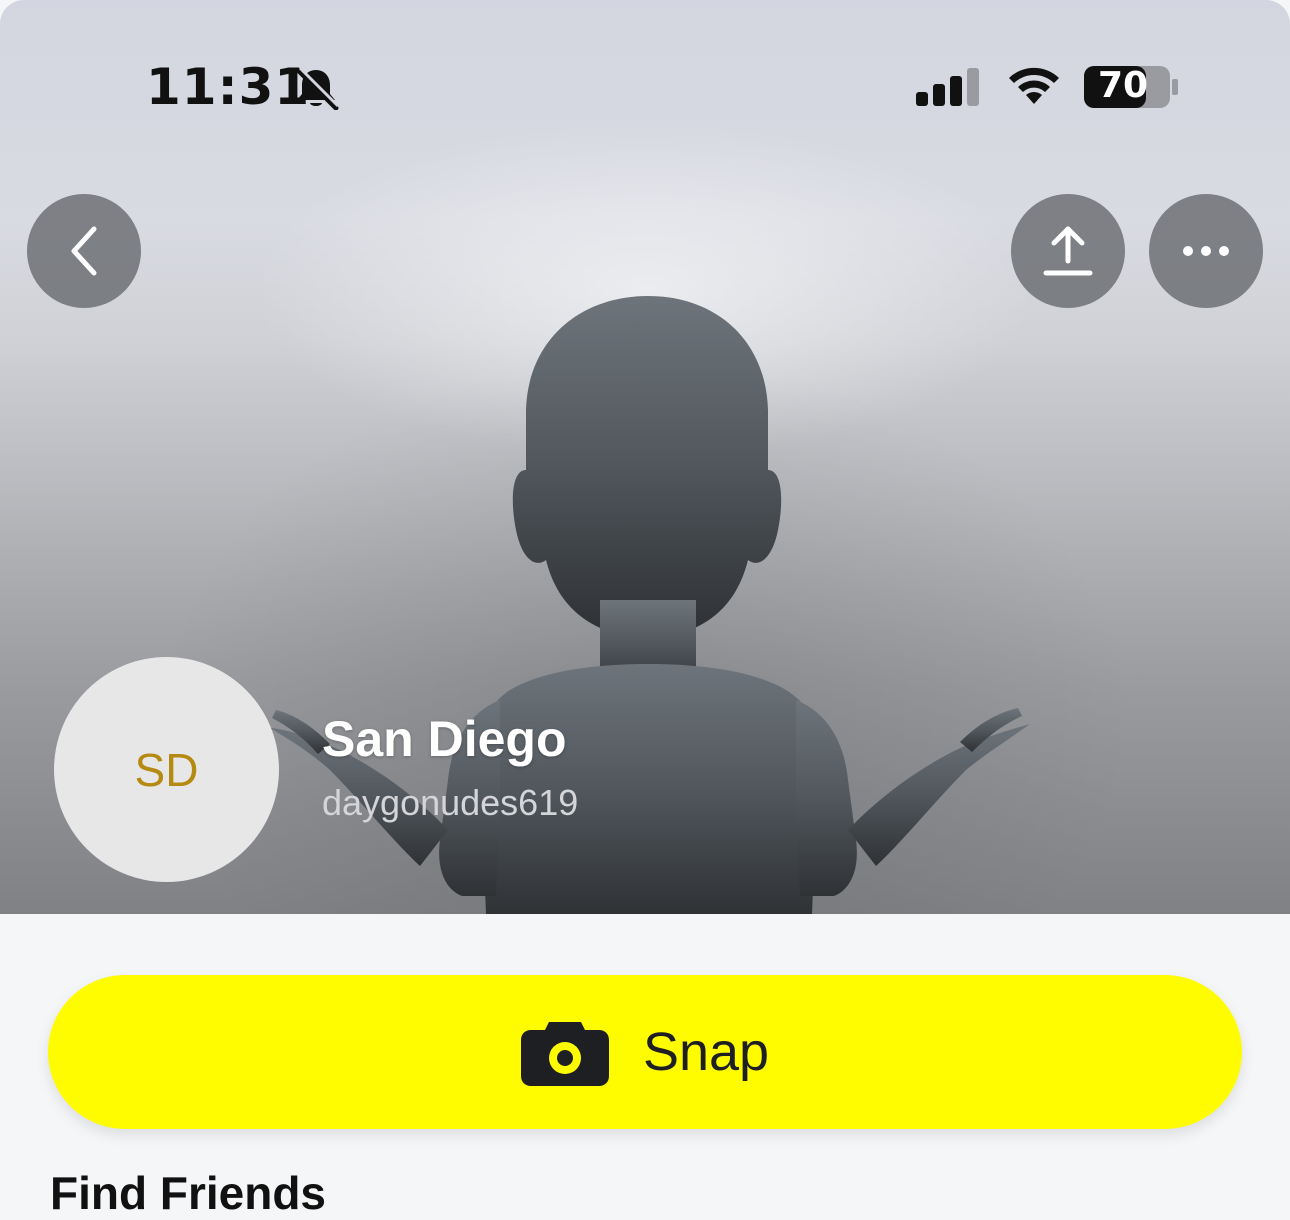  Describe the element at coordinates (166, 769) in the screenshot. I see `avatar: SD` at that location.